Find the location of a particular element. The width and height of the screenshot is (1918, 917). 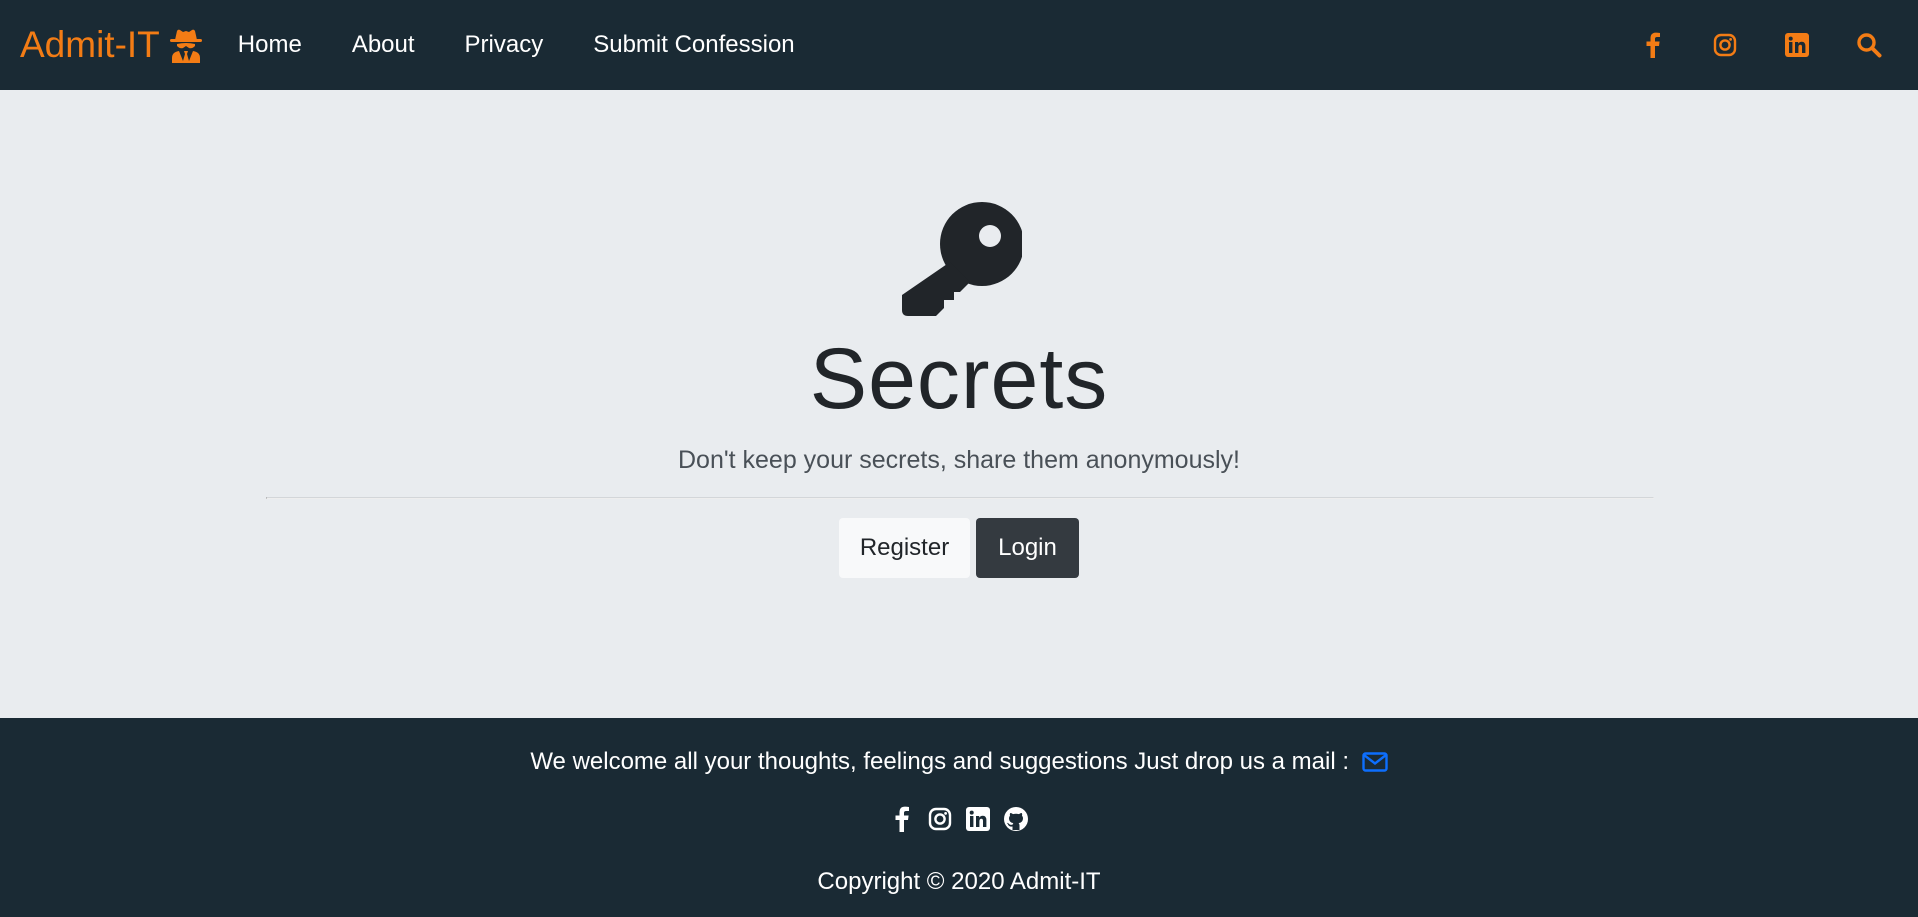

footer-social-icons is located at coordinates (959, 819).